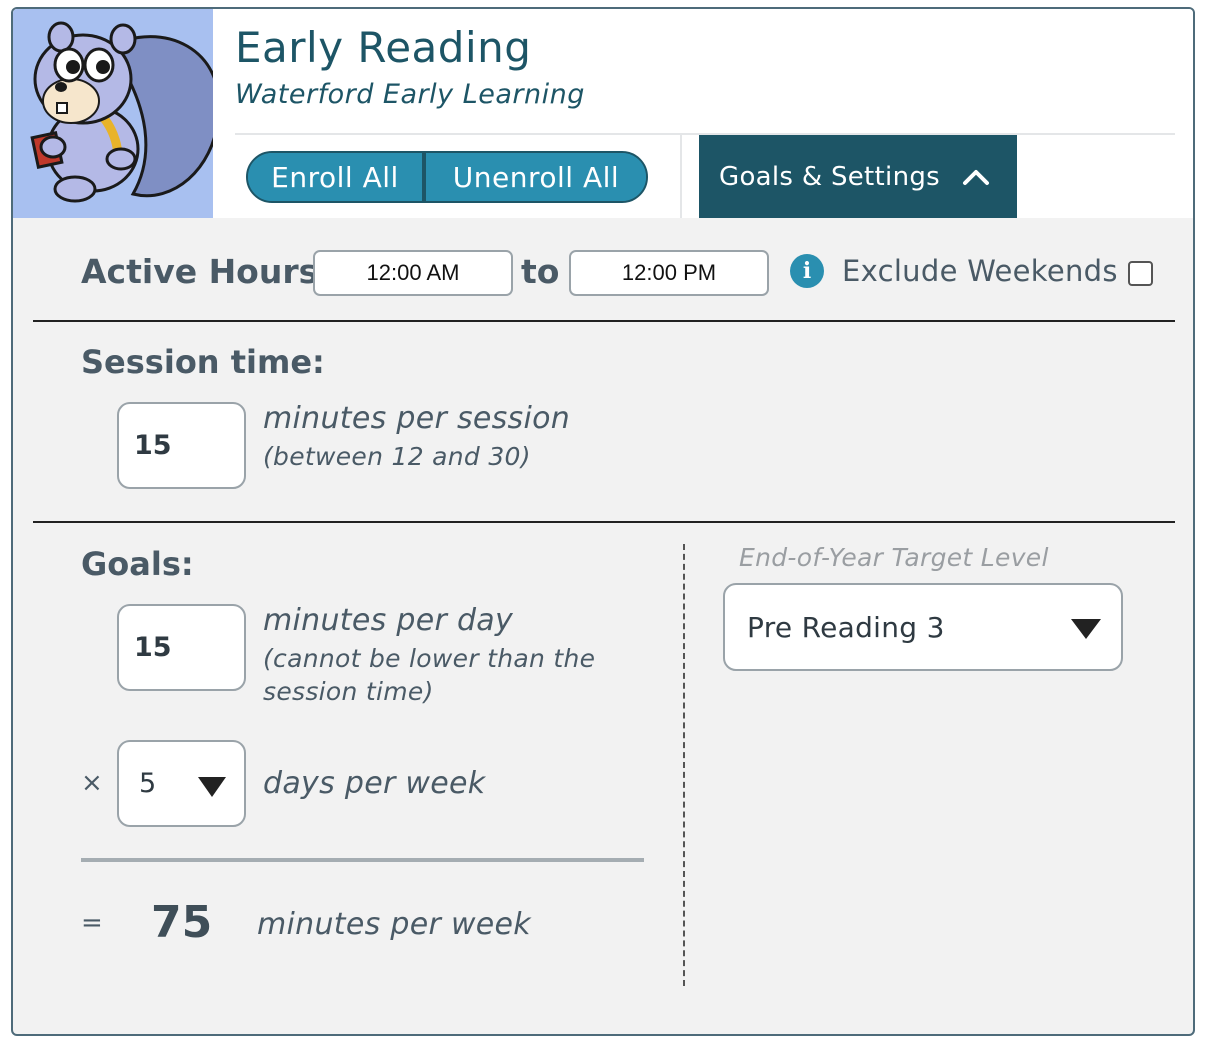  What do you see at coordinates (410, 94) in the screenshot?
I see `page-subtitle: Waterford Early Learning` at bounding box center [410, 94].